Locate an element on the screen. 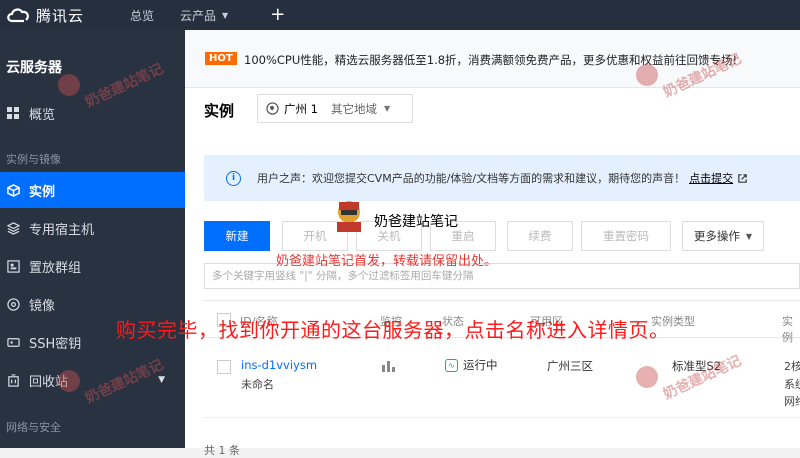 The height and width of the screenshot is (458, 800). brand-name: 奶爸建站笔记 is located at coordinates (416, 222).